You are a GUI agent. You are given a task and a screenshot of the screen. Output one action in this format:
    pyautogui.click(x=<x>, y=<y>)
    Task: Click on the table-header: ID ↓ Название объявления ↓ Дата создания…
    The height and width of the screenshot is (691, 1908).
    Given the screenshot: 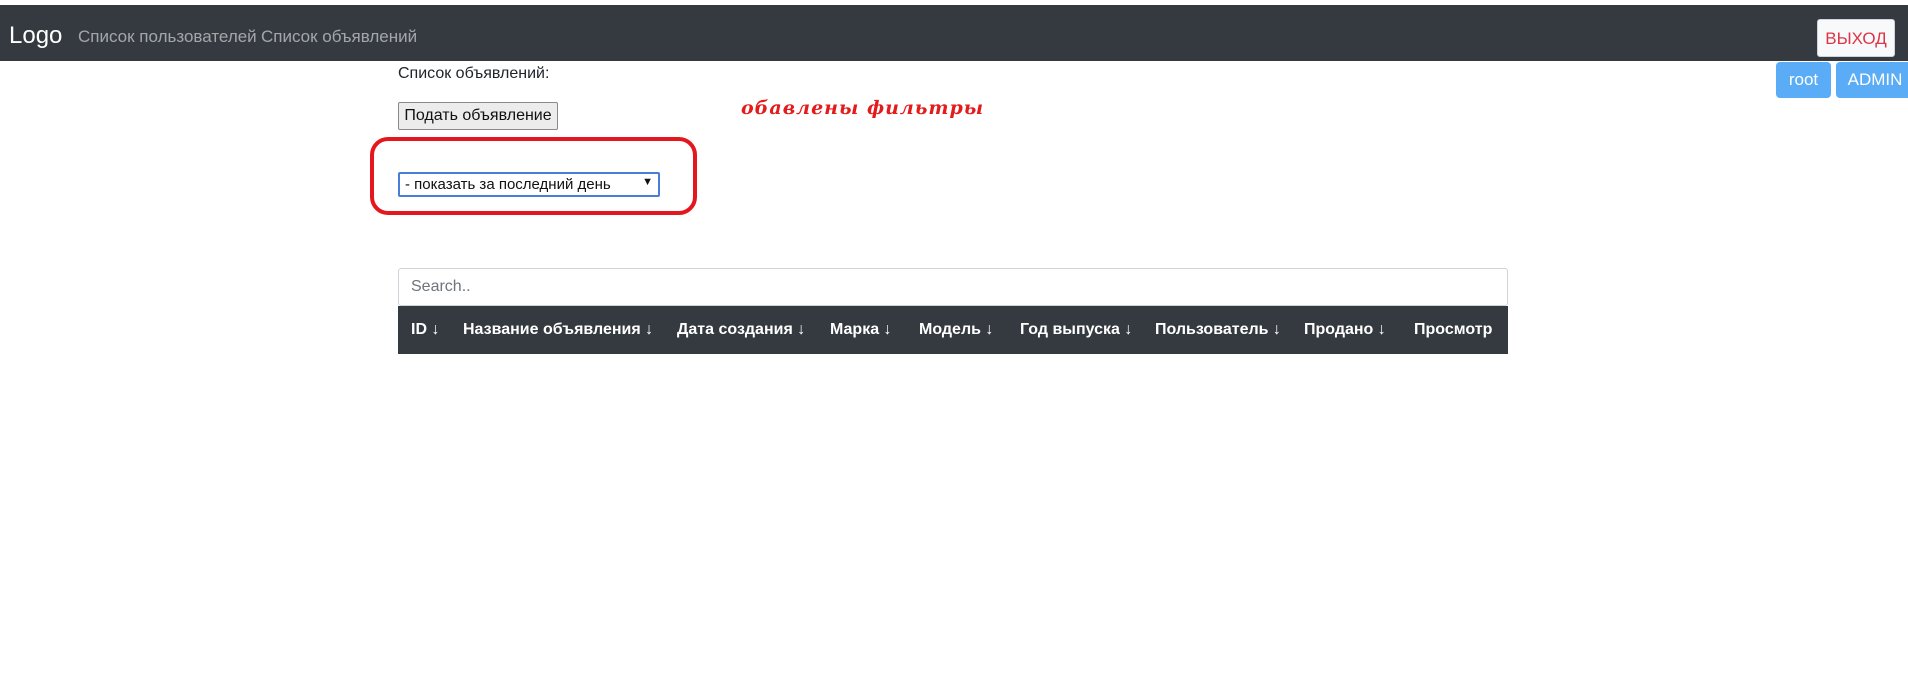 What is the action you would take?
    pyautogui.click(x=953, y=330)
    